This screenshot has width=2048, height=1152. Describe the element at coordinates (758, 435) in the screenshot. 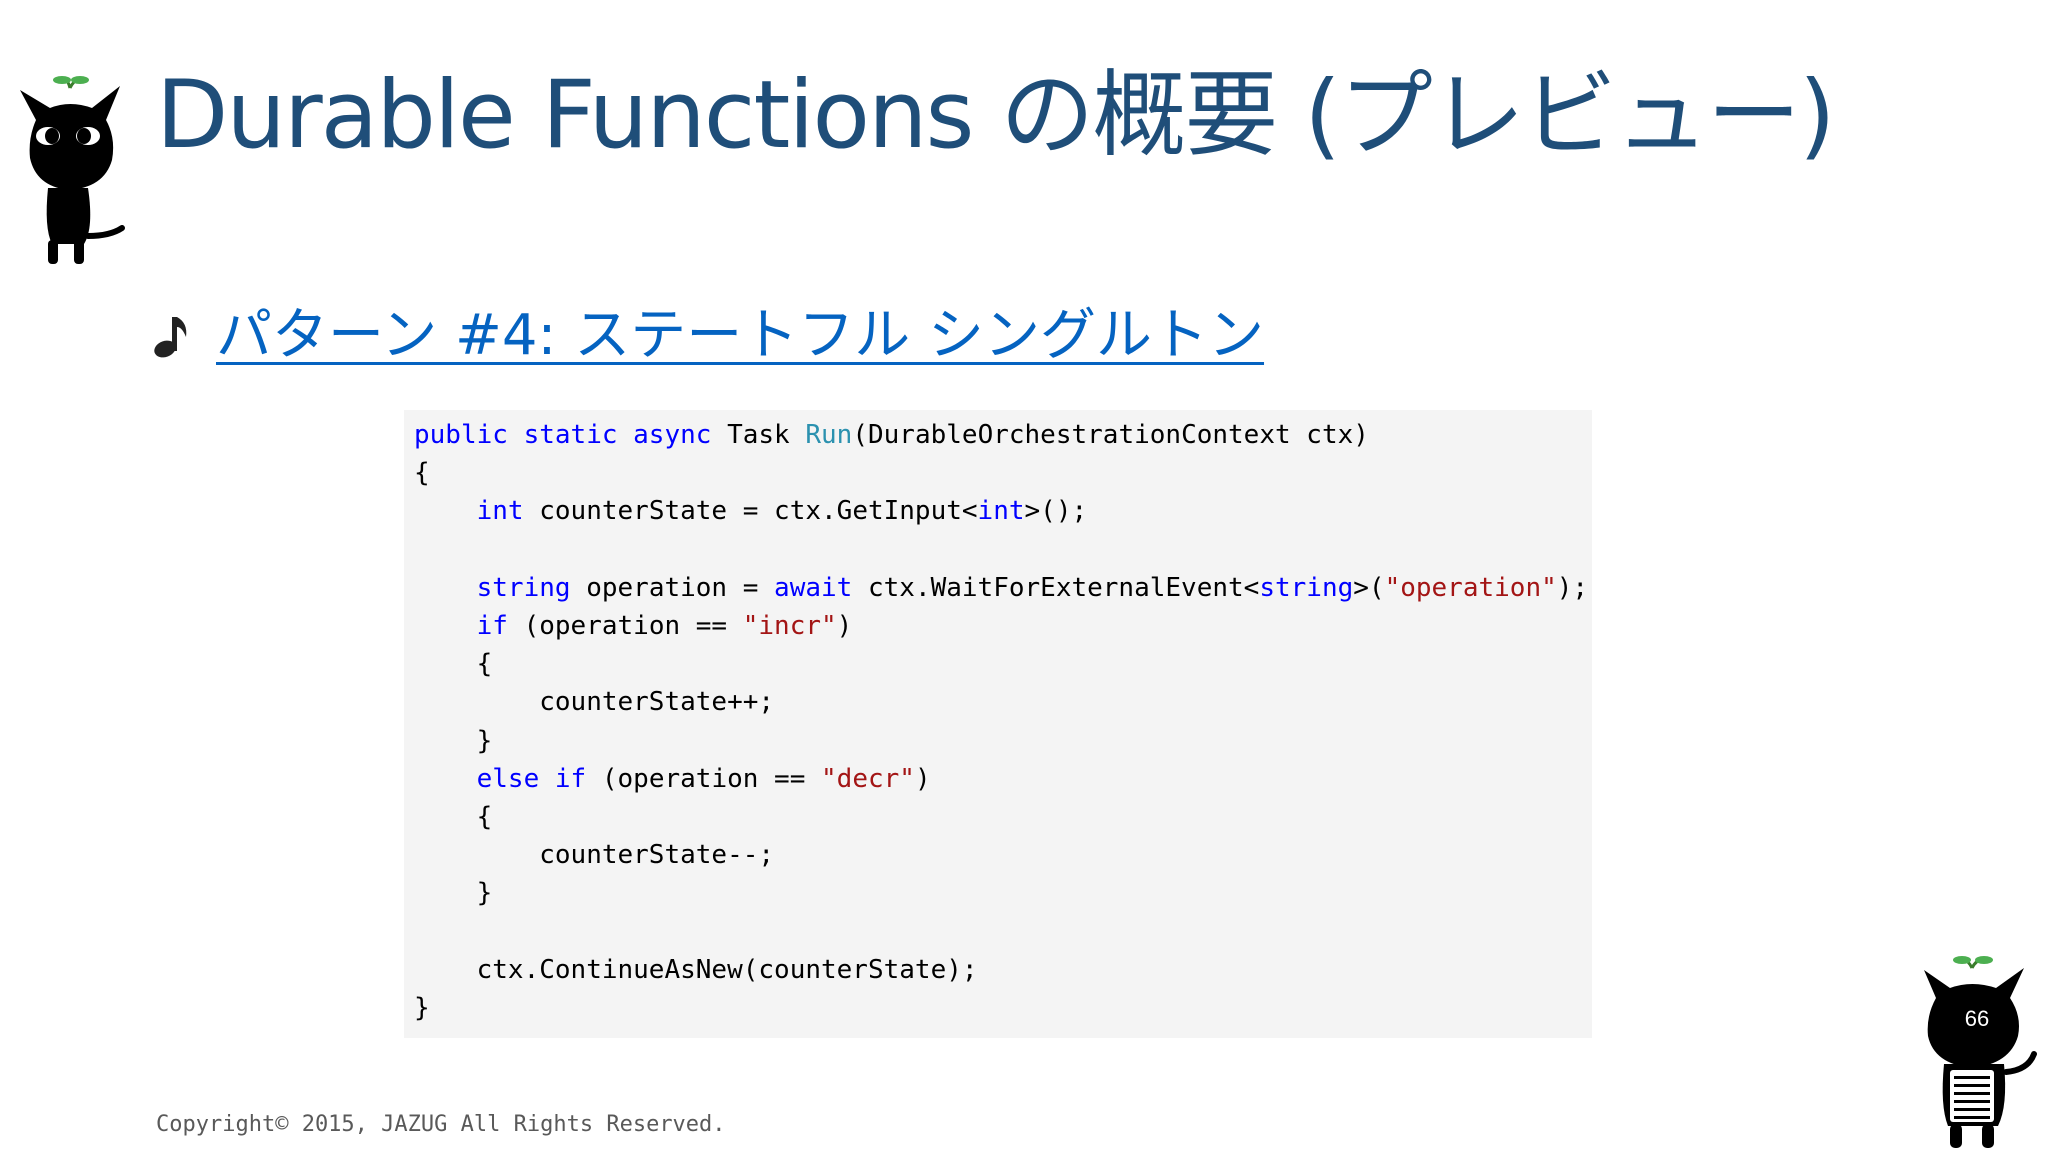

I see `code-type: Task` at that location.